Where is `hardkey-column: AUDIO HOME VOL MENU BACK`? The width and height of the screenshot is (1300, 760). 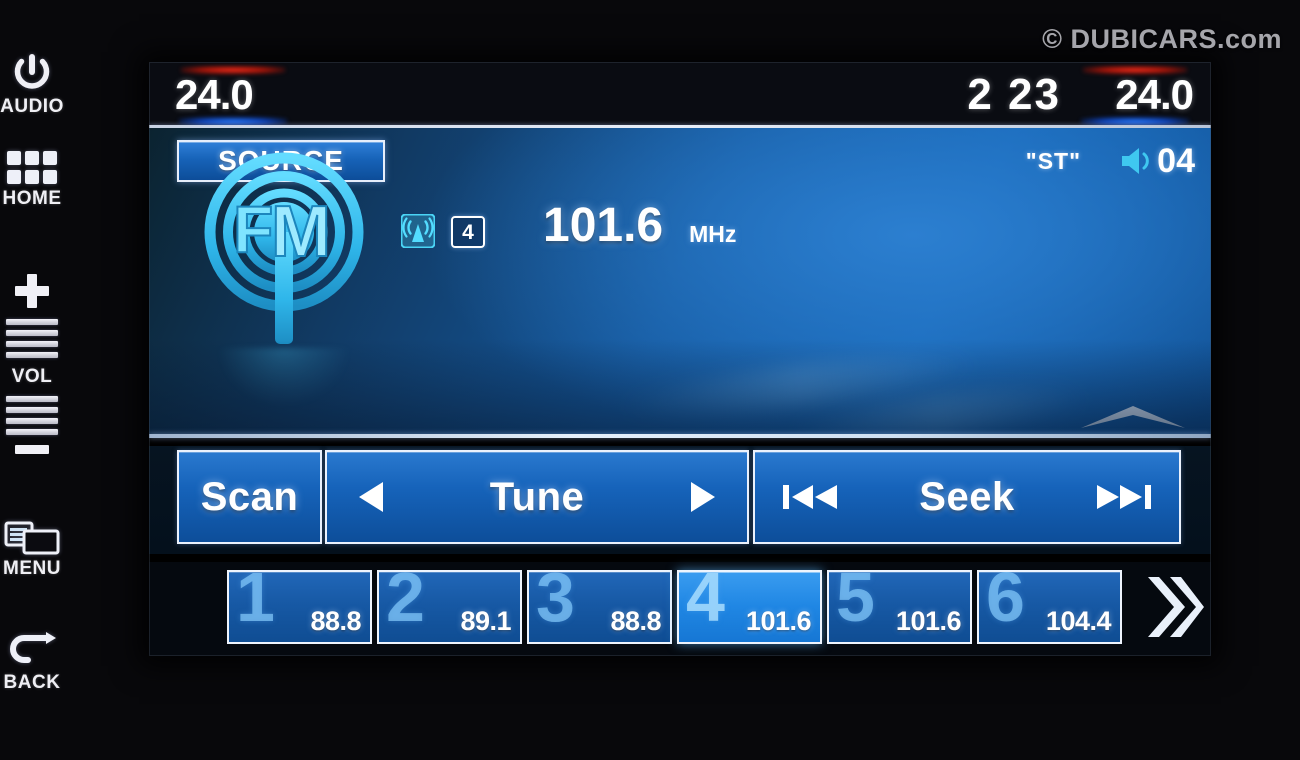
hardkey-column: AUDIO HOME VOL MENU BACK is located at coordinates (42, 380).